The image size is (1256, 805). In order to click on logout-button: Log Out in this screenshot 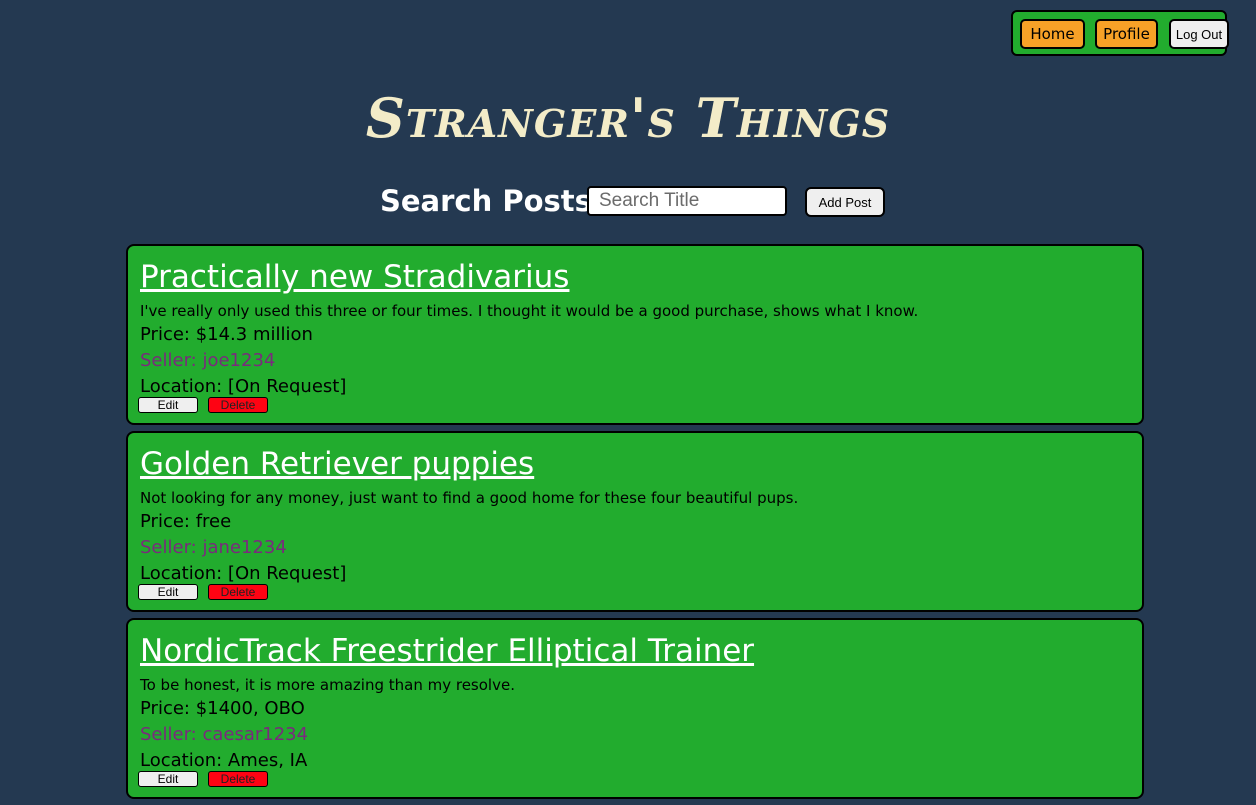, I will do `click(1199, 34)`.